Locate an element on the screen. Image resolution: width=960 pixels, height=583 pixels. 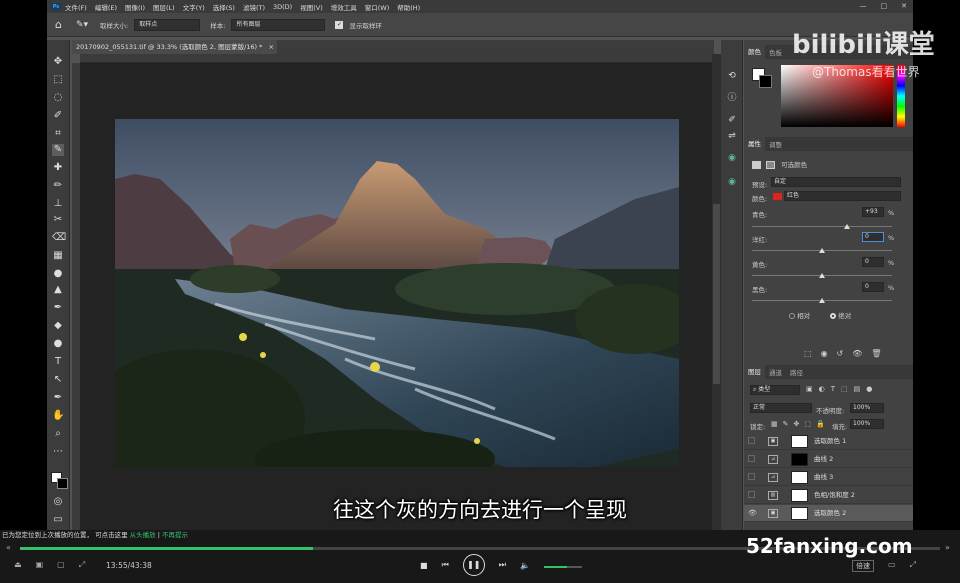
brush-tool-icon: ✏ is located at coordinates (58, 186).